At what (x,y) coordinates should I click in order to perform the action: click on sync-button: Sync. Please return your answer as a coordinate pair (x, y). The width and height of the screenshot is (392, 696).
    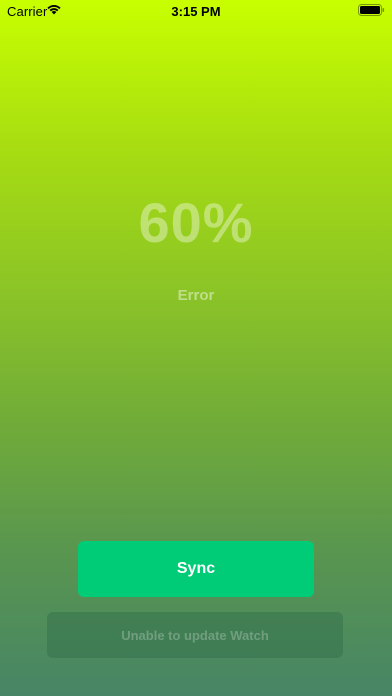
    Looking at the image, I should click on (196, 569).